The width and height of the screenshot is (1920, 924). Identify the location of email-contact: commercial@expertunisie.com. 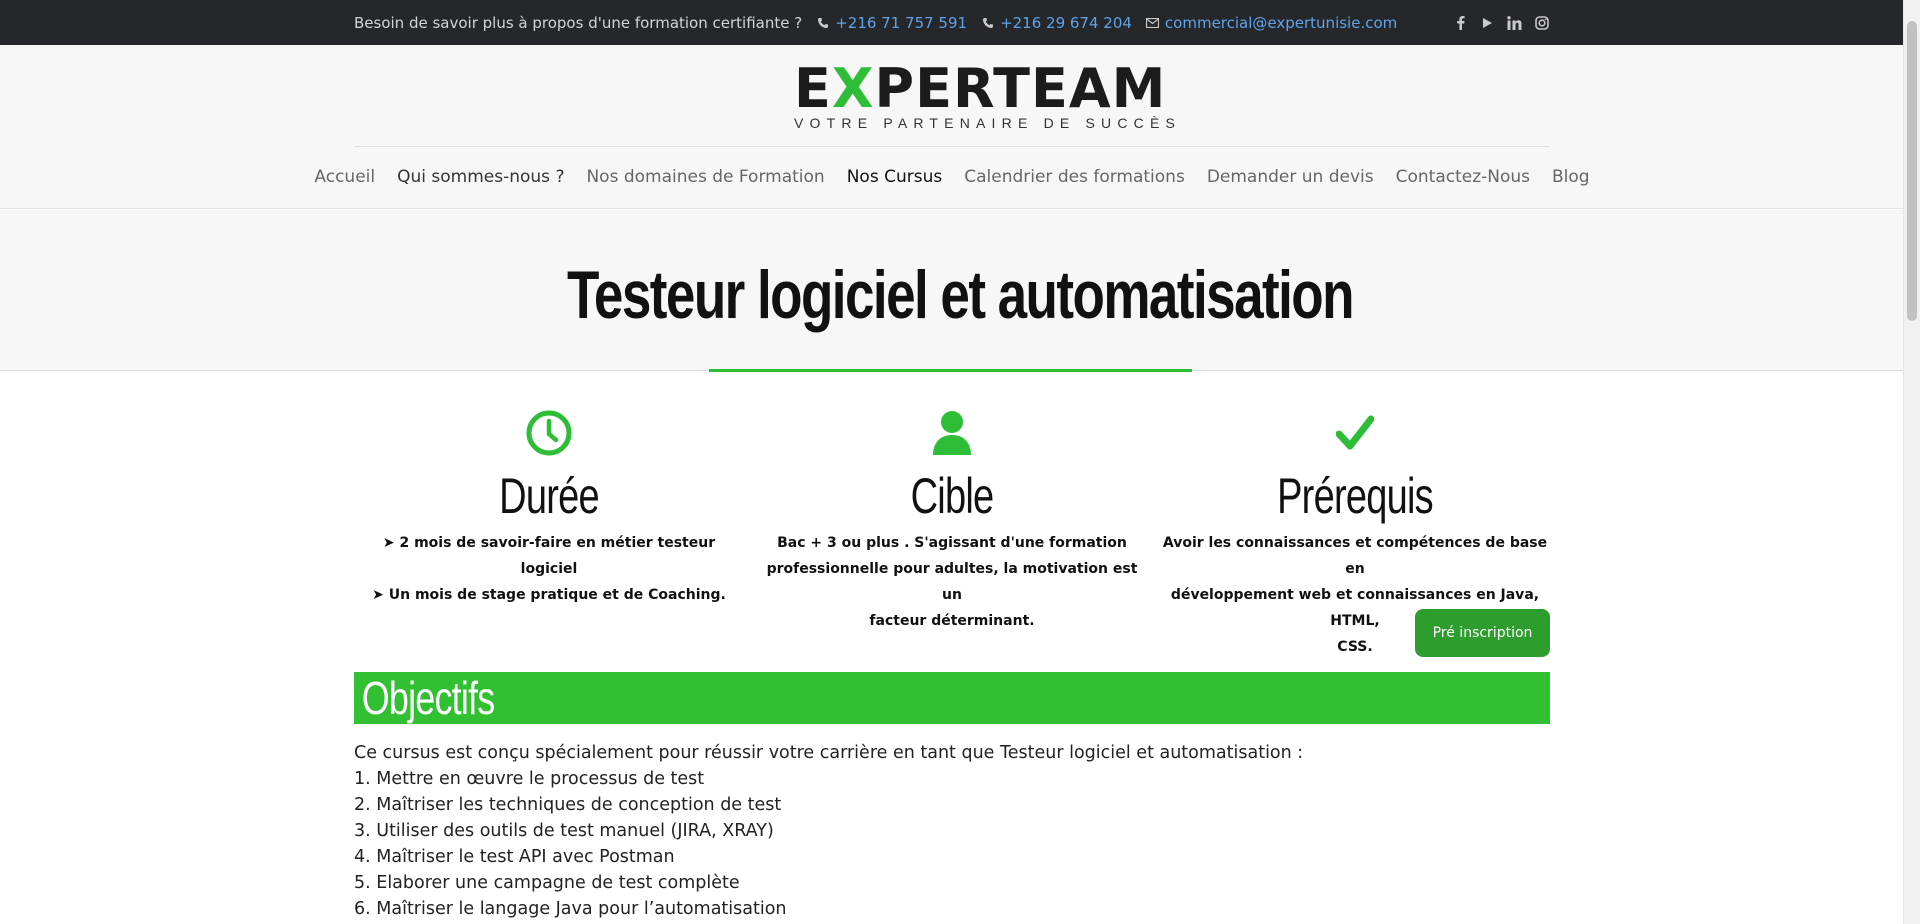
(1271, 23).